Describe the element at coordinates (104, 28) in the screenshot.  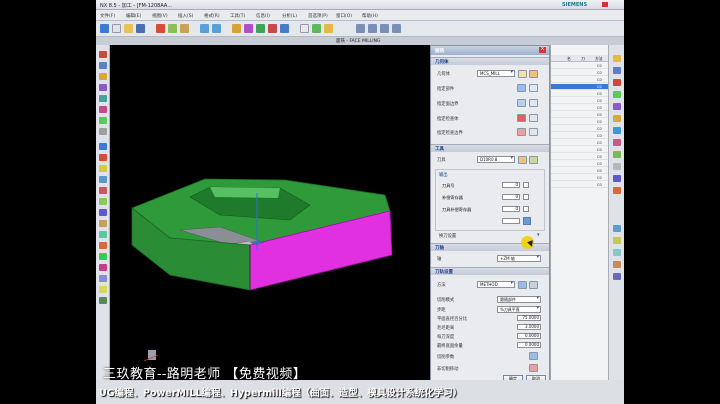
I see `start-icon` at that location.